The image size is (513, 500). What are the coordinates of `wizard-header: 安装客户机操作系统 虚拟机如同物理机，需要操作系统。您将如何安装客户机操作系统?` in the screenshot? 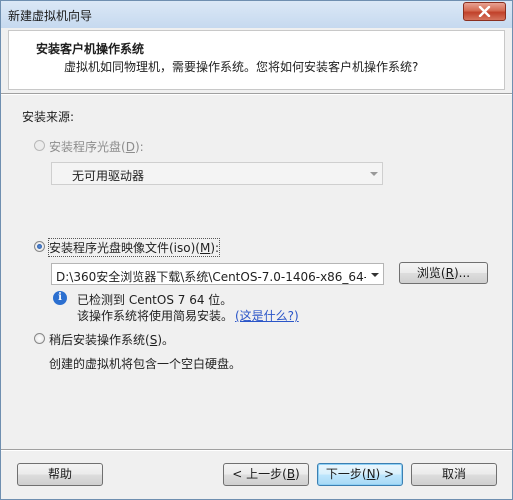 It's located at (256, 60).